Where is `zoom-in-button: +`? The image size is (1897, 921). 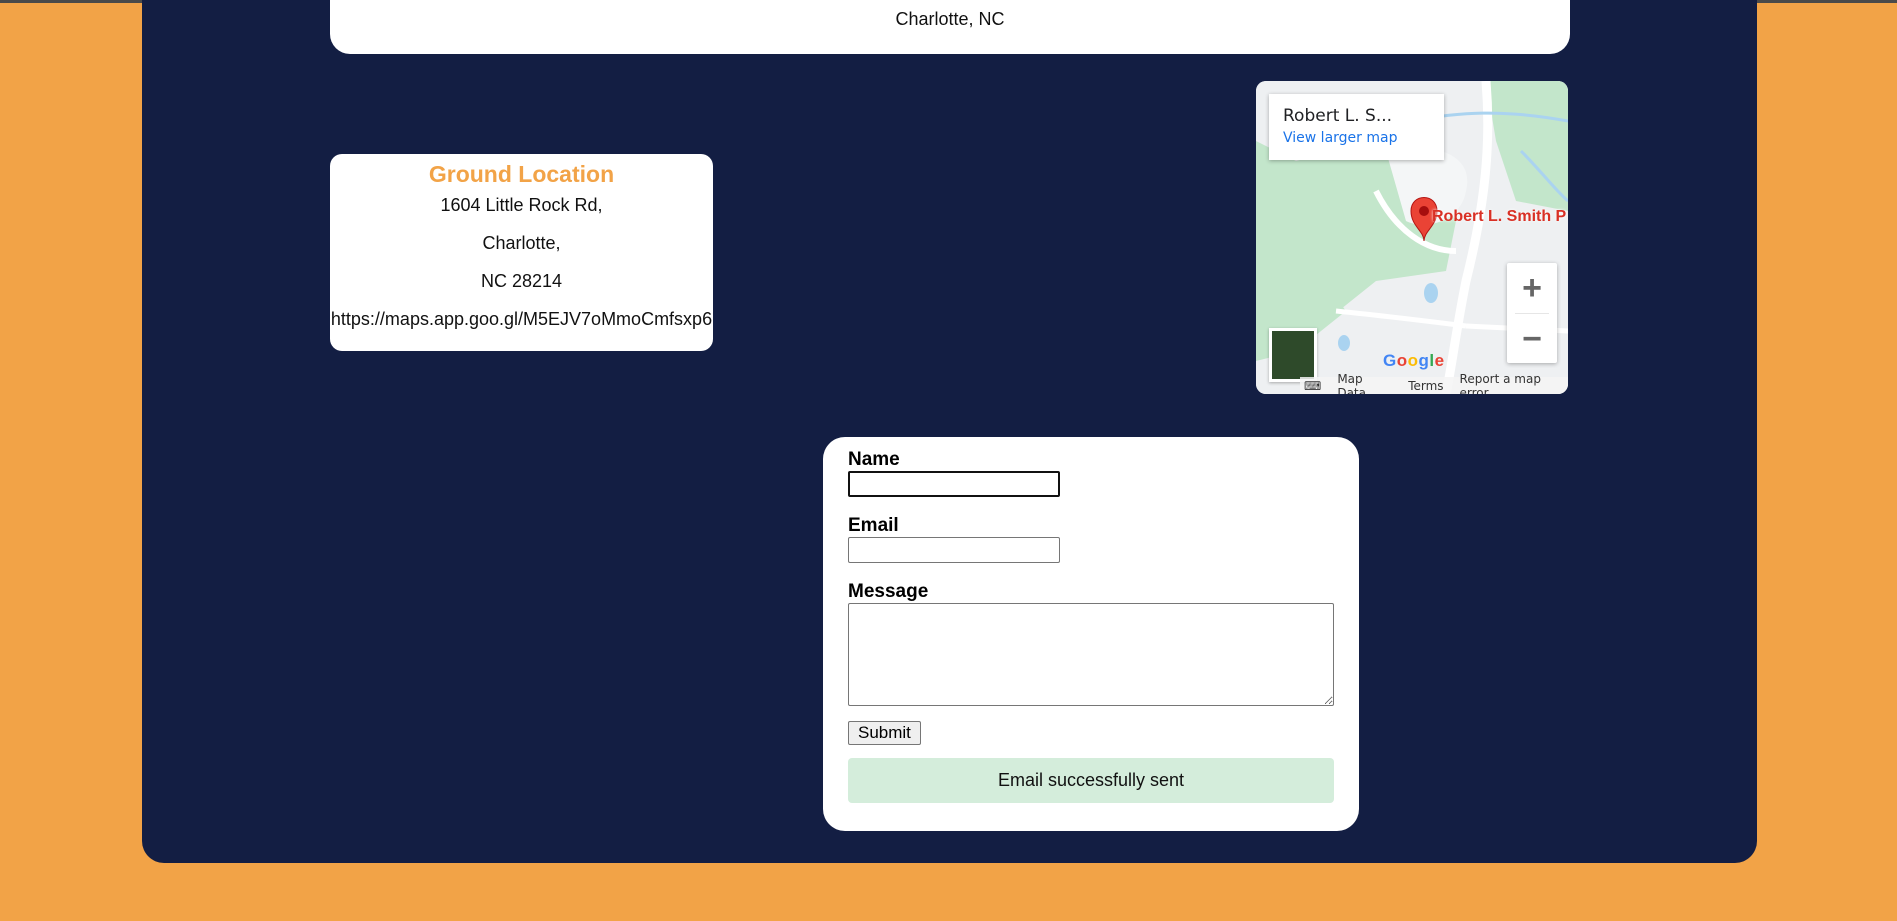
zoom-in-button: + is located at coordinates (1532, 288).